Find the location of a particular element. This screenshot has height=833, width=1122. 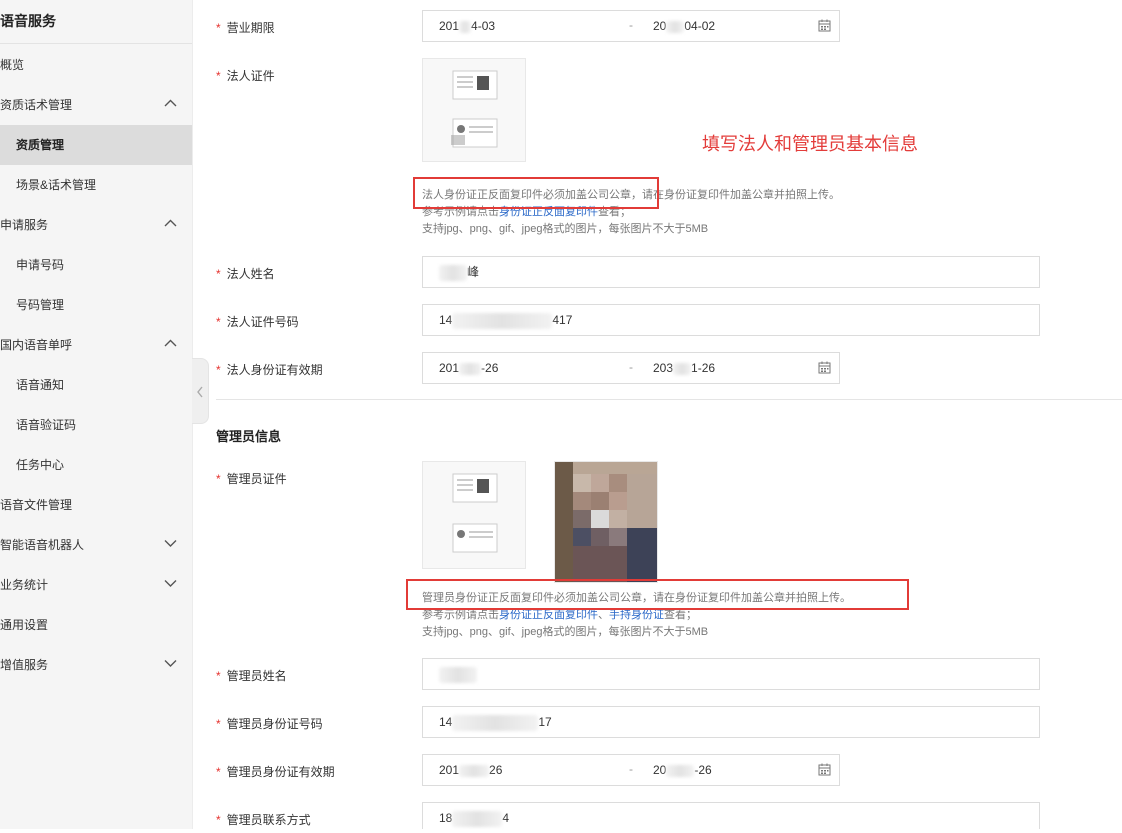

sidebar-item-general-settings: 通用设置 is located at coordinates (96, 625).